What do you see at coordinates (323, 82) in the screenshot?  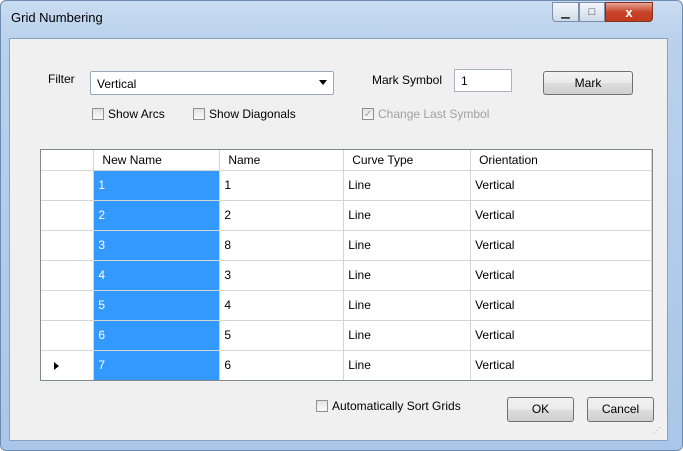 I see `chevron-down-icon` at bounding box center [323, 82].